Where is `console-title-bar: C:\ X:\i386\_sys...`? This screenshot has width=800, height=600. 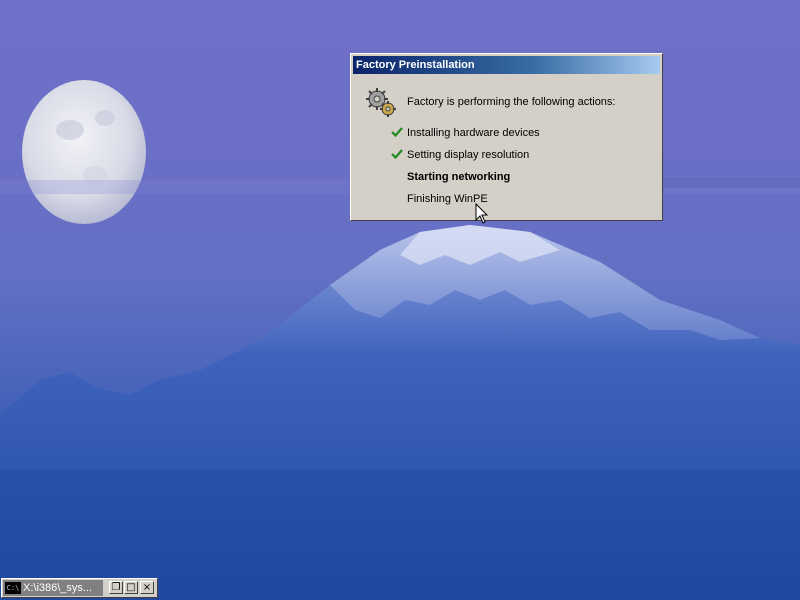
console-title-bar: C:\ X:\i386\_sys... is located at coordinates (53, 588).